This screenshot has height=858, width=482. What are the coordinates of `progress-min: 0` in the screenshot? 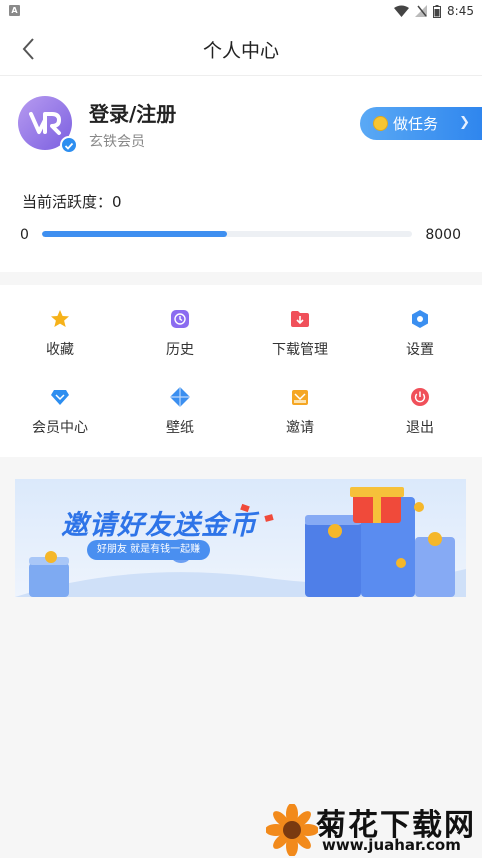 It's located at (24, 235).